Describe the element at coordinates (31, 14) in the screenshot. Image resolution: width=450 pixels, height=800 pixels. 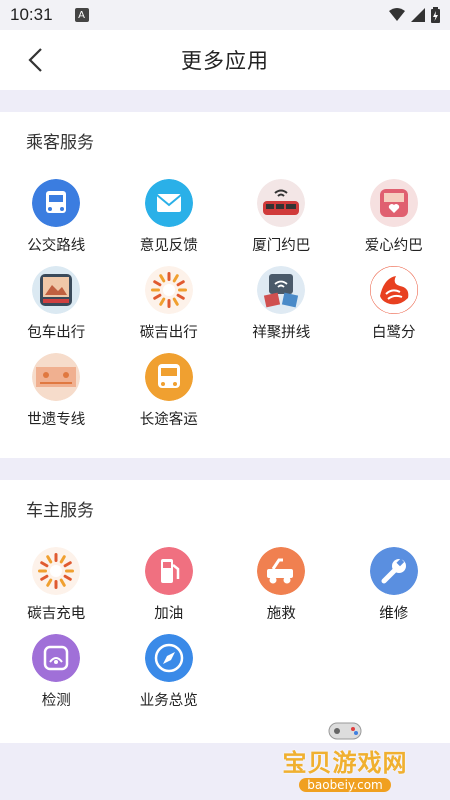
I see `status-time: 10:31` at that location.